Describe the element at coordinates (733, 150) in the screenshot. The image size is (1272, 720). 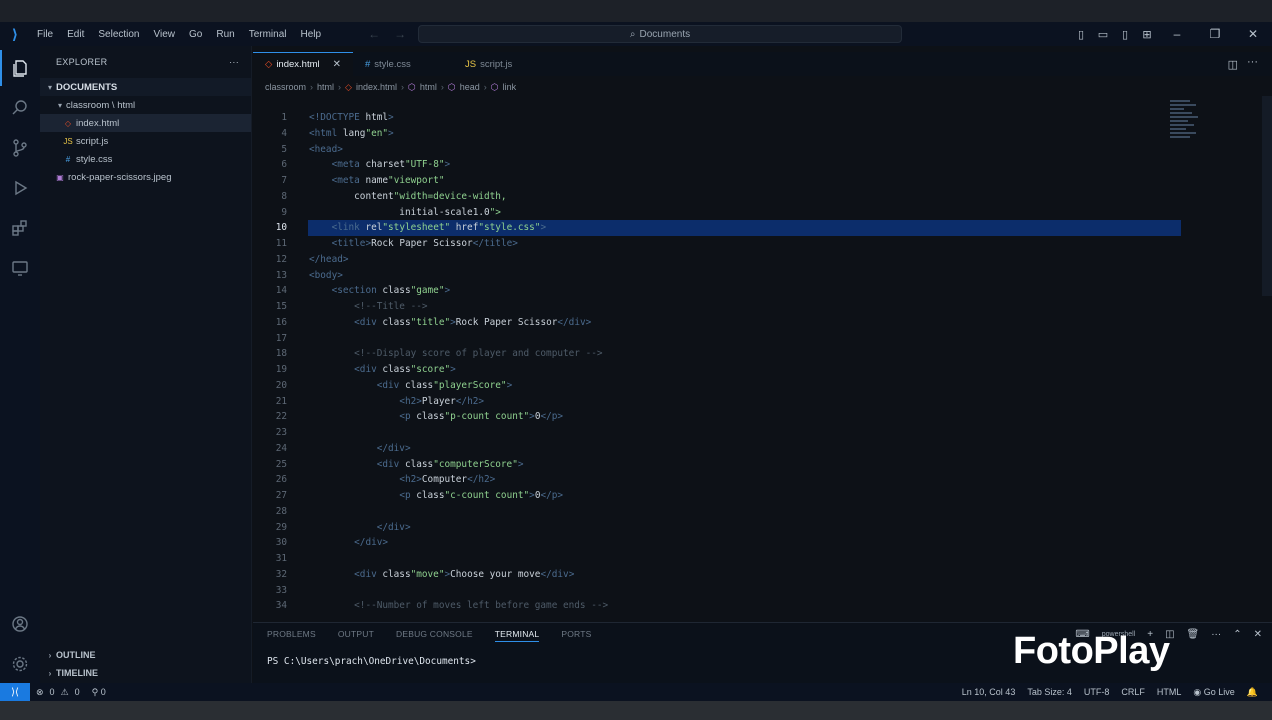
I see `code-line: 5 <head>` at that location.